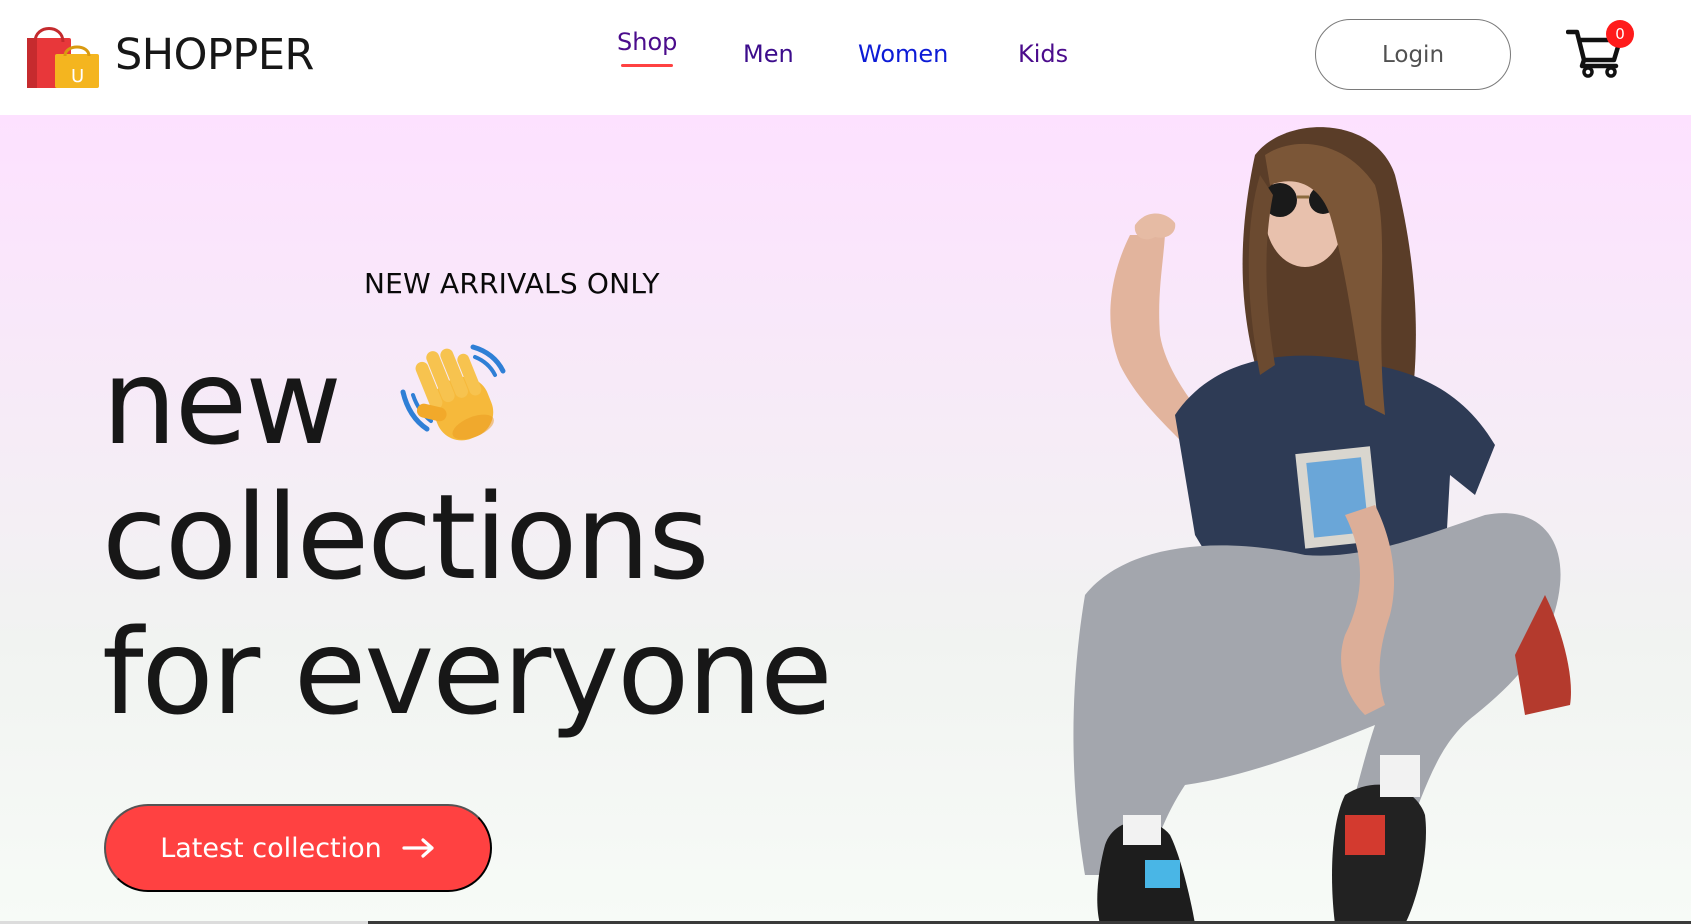 This screenshot has width=1691, height=924. Describe the element at coordinates (406, 537) in the screenshot. I see `hero-headline-line2: collections` at that location.